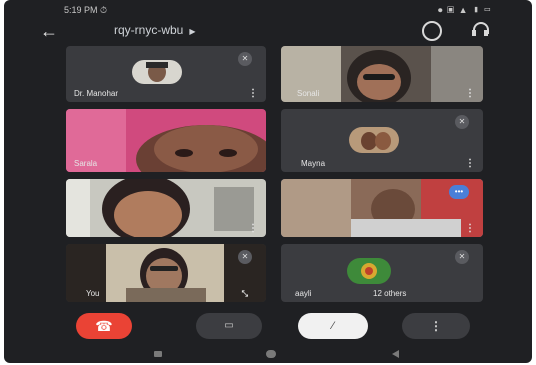  I want to click on participant-tile: ✕ Mayna ⋮, so click(382, 140).